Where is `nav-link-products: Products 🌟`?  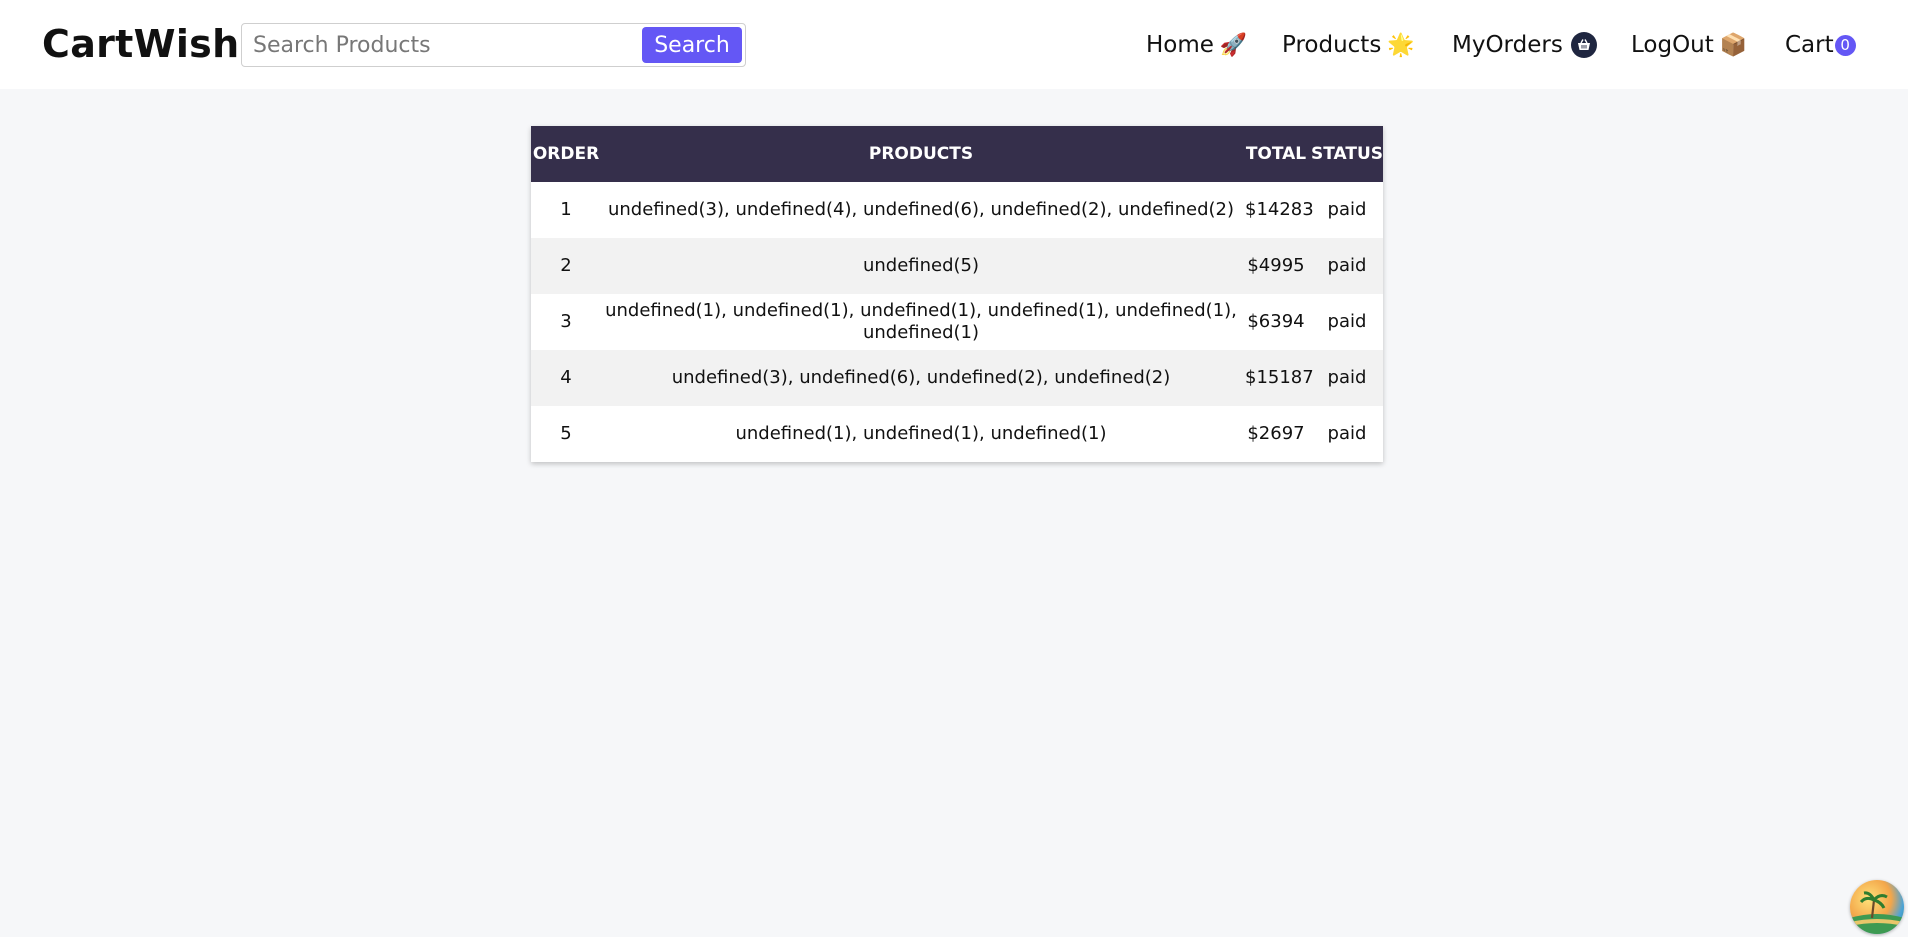 nav-link-products: Products 🌟 is located at coordinates (1348, 45).